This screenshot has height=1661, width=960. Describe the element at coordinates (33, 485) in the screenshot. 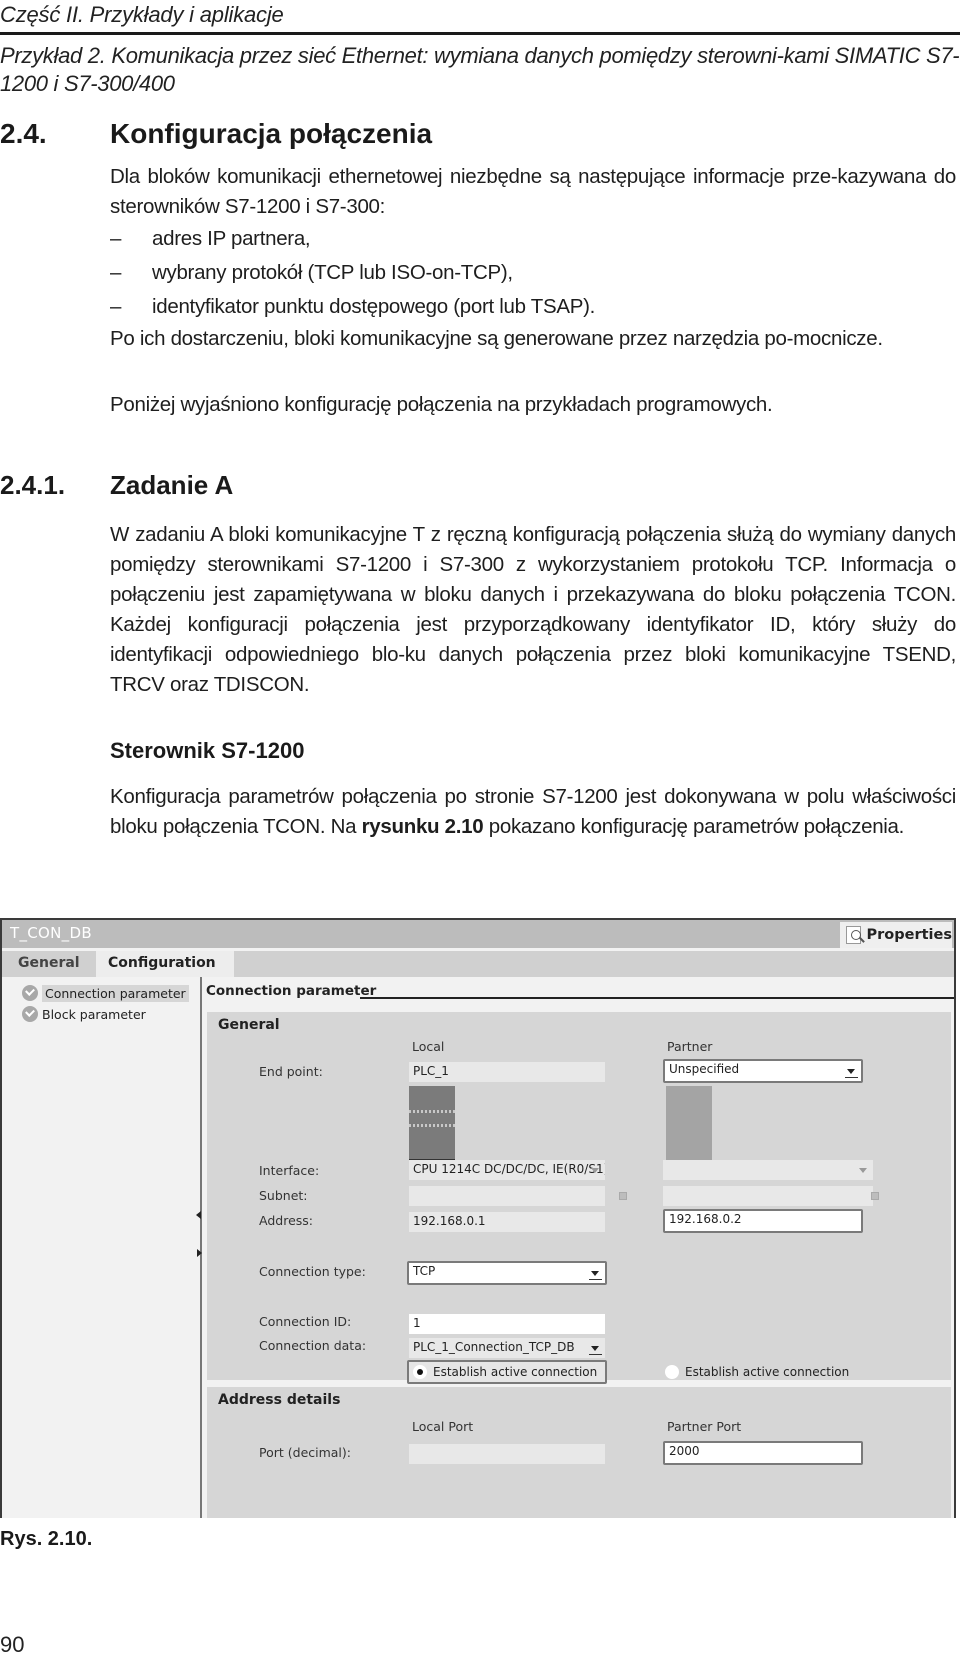

I see `subsection-number: 2.4.1.` at that location.